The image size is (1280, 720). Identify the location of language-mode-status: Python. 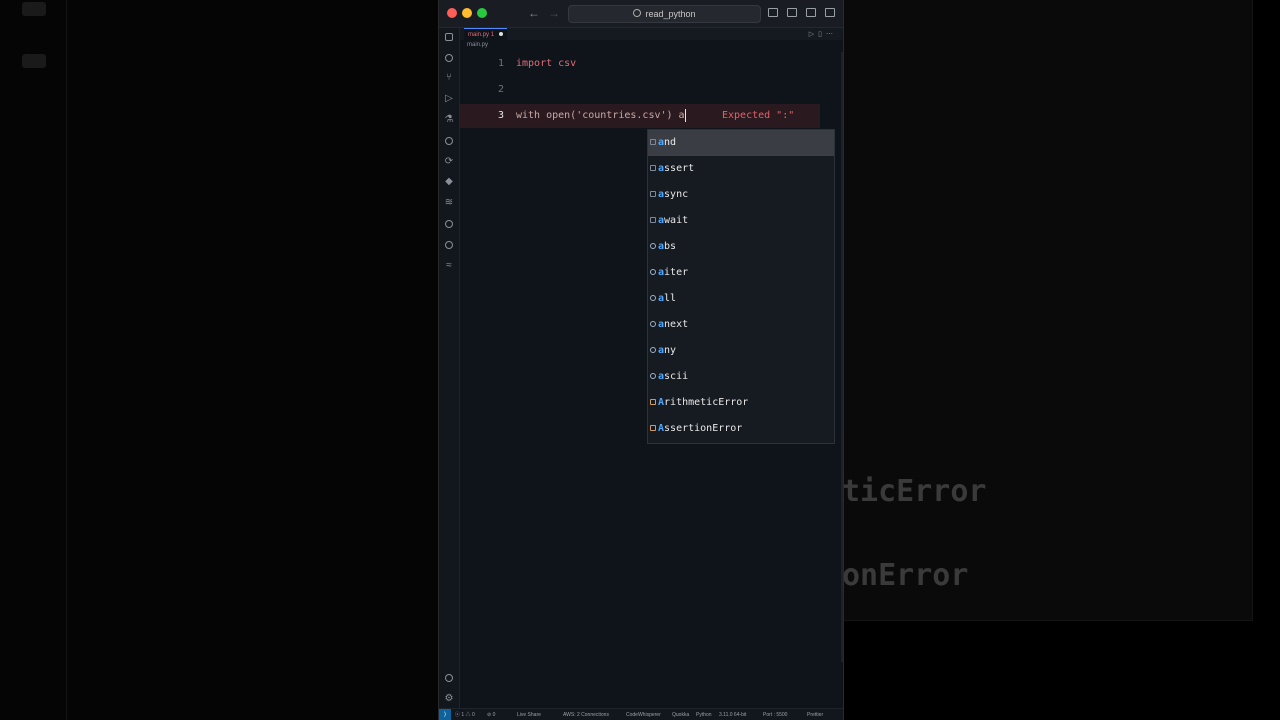
(704, 714).